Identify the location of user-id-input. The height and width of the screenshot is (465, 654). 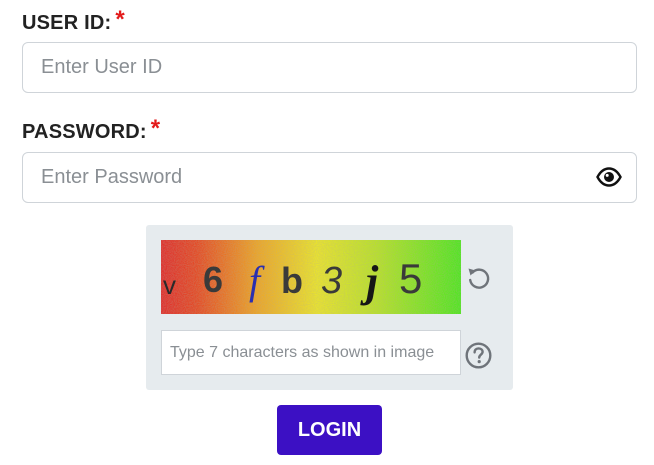
(329, 67).